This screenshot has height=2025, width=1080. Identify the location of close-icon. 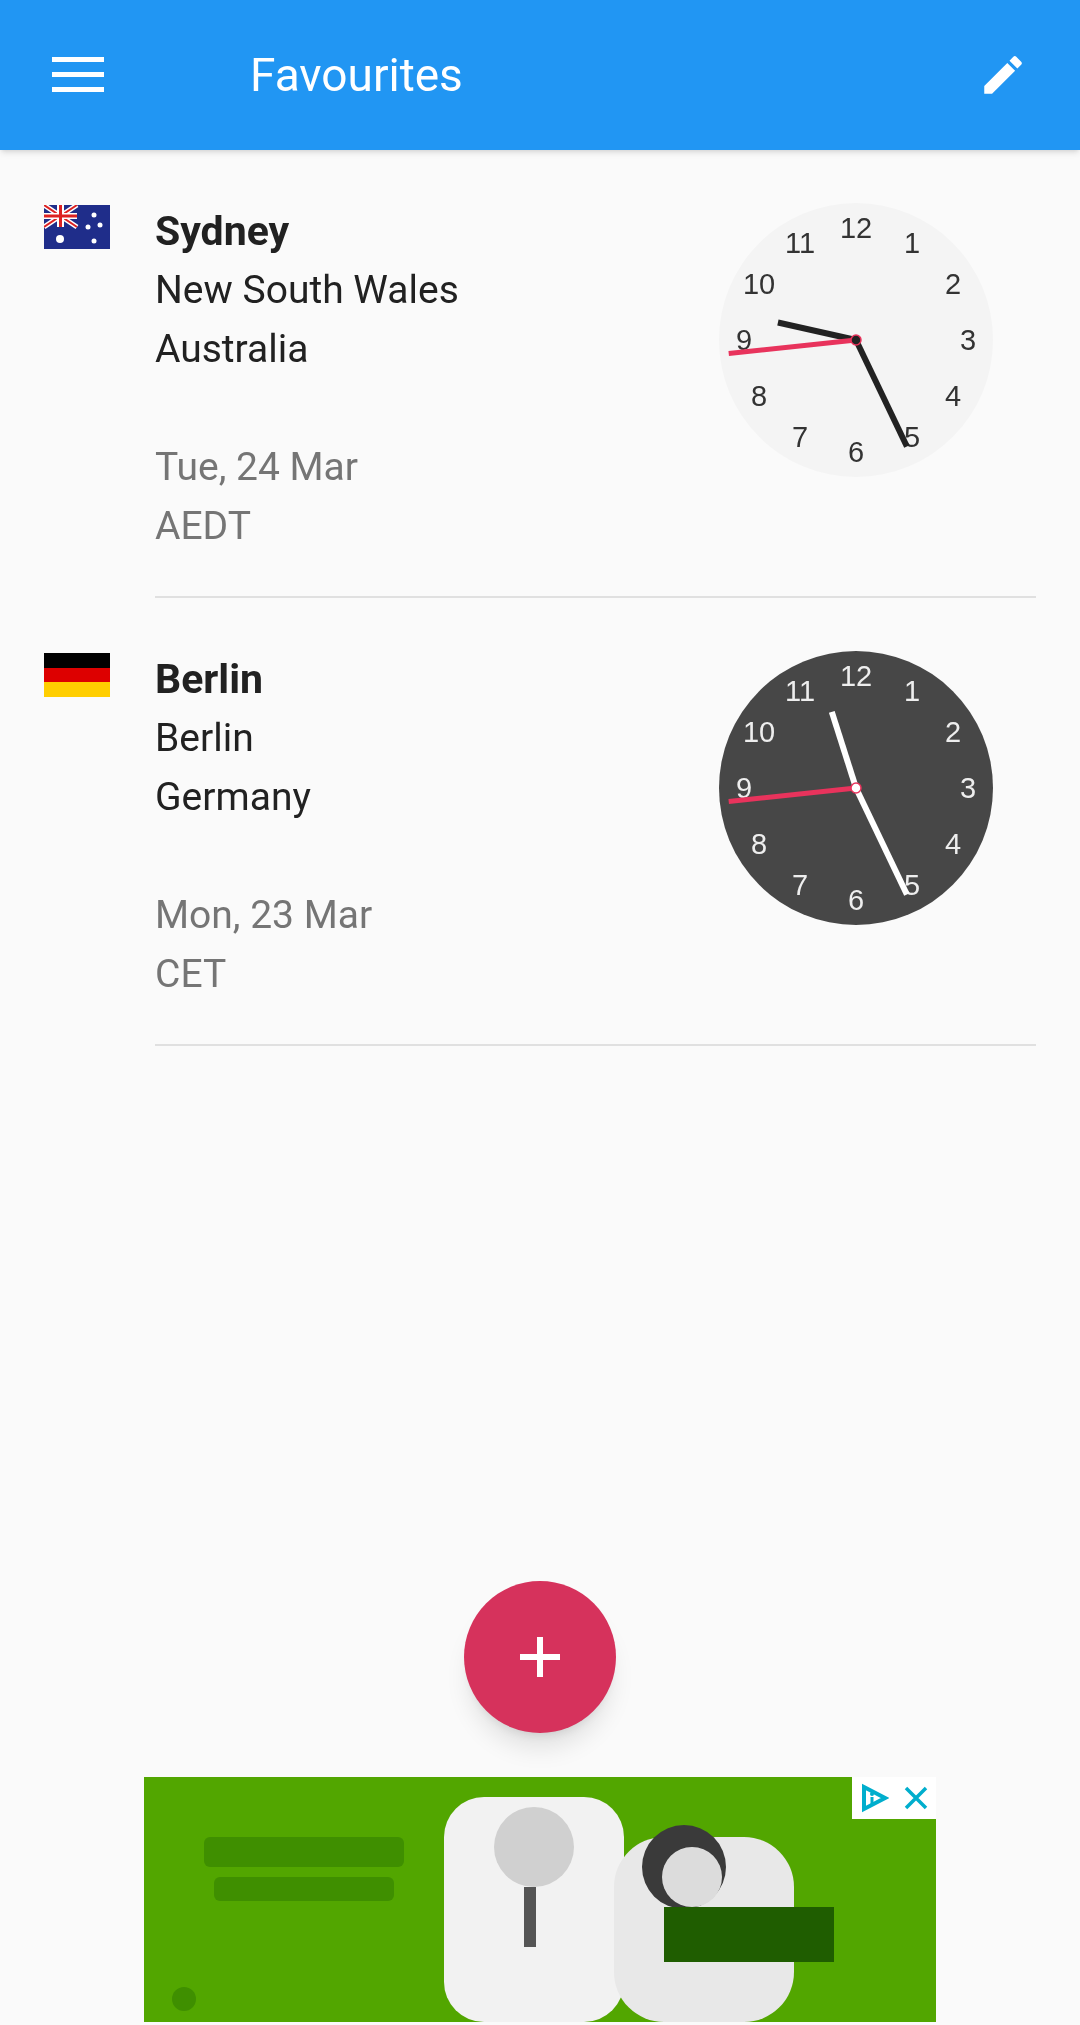
(916, 1798).